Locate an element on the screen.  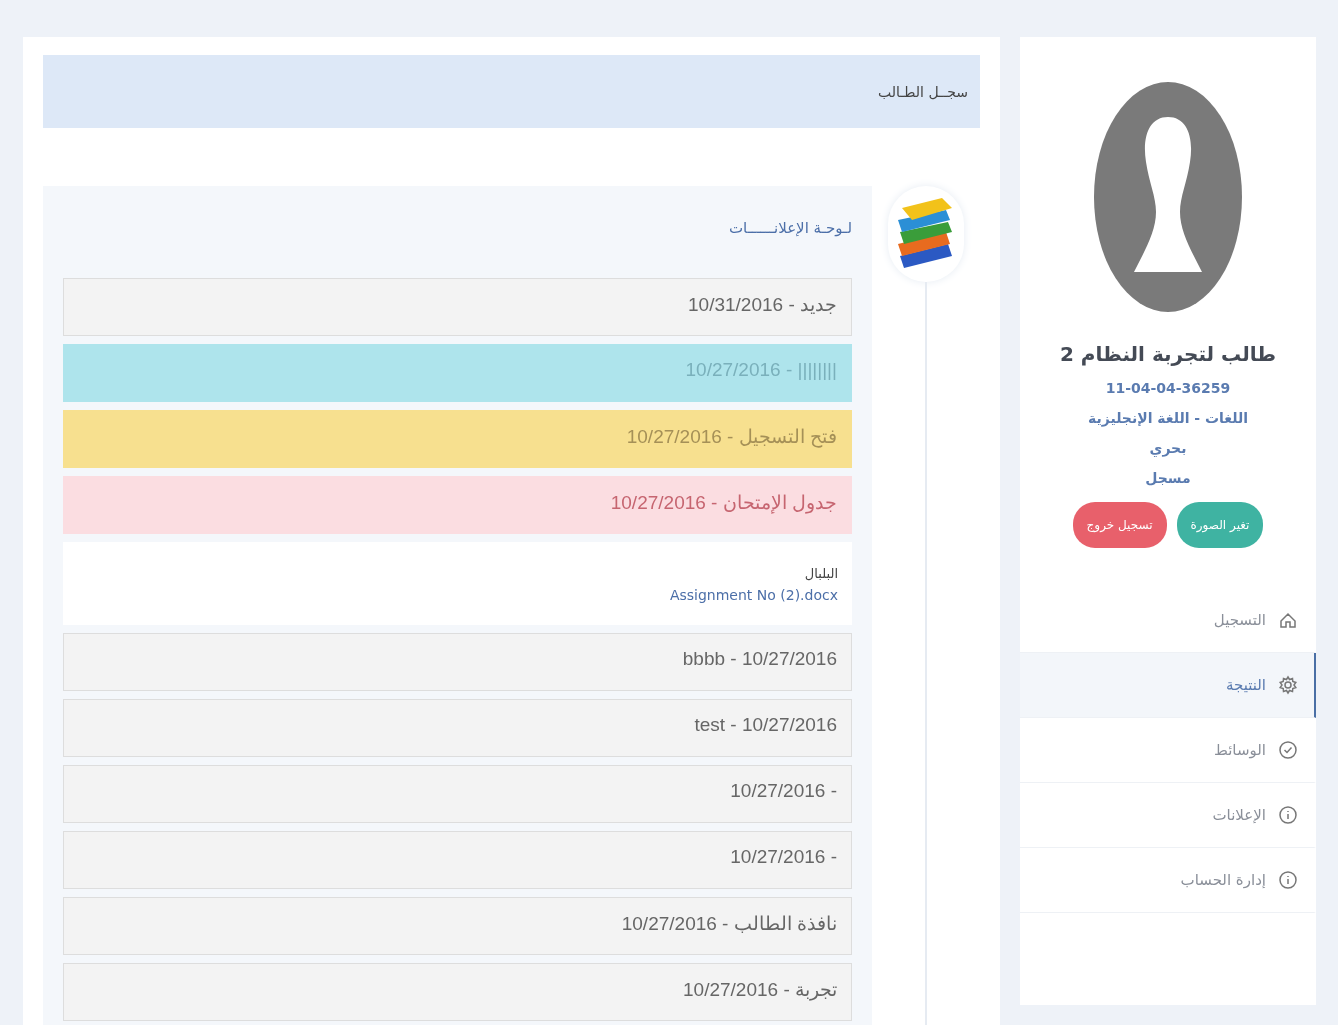
books-stack-icon is located at coordinates (926, 234).